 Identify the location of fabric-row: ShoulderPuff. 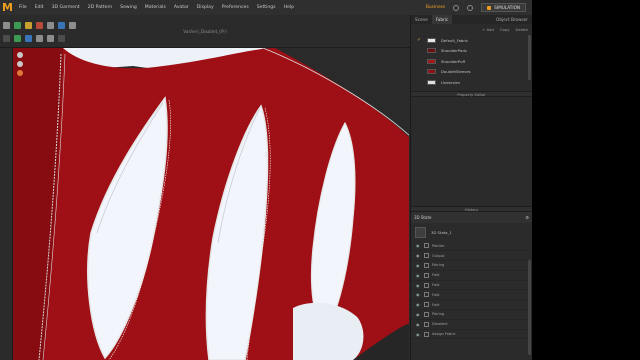
(471, 61).